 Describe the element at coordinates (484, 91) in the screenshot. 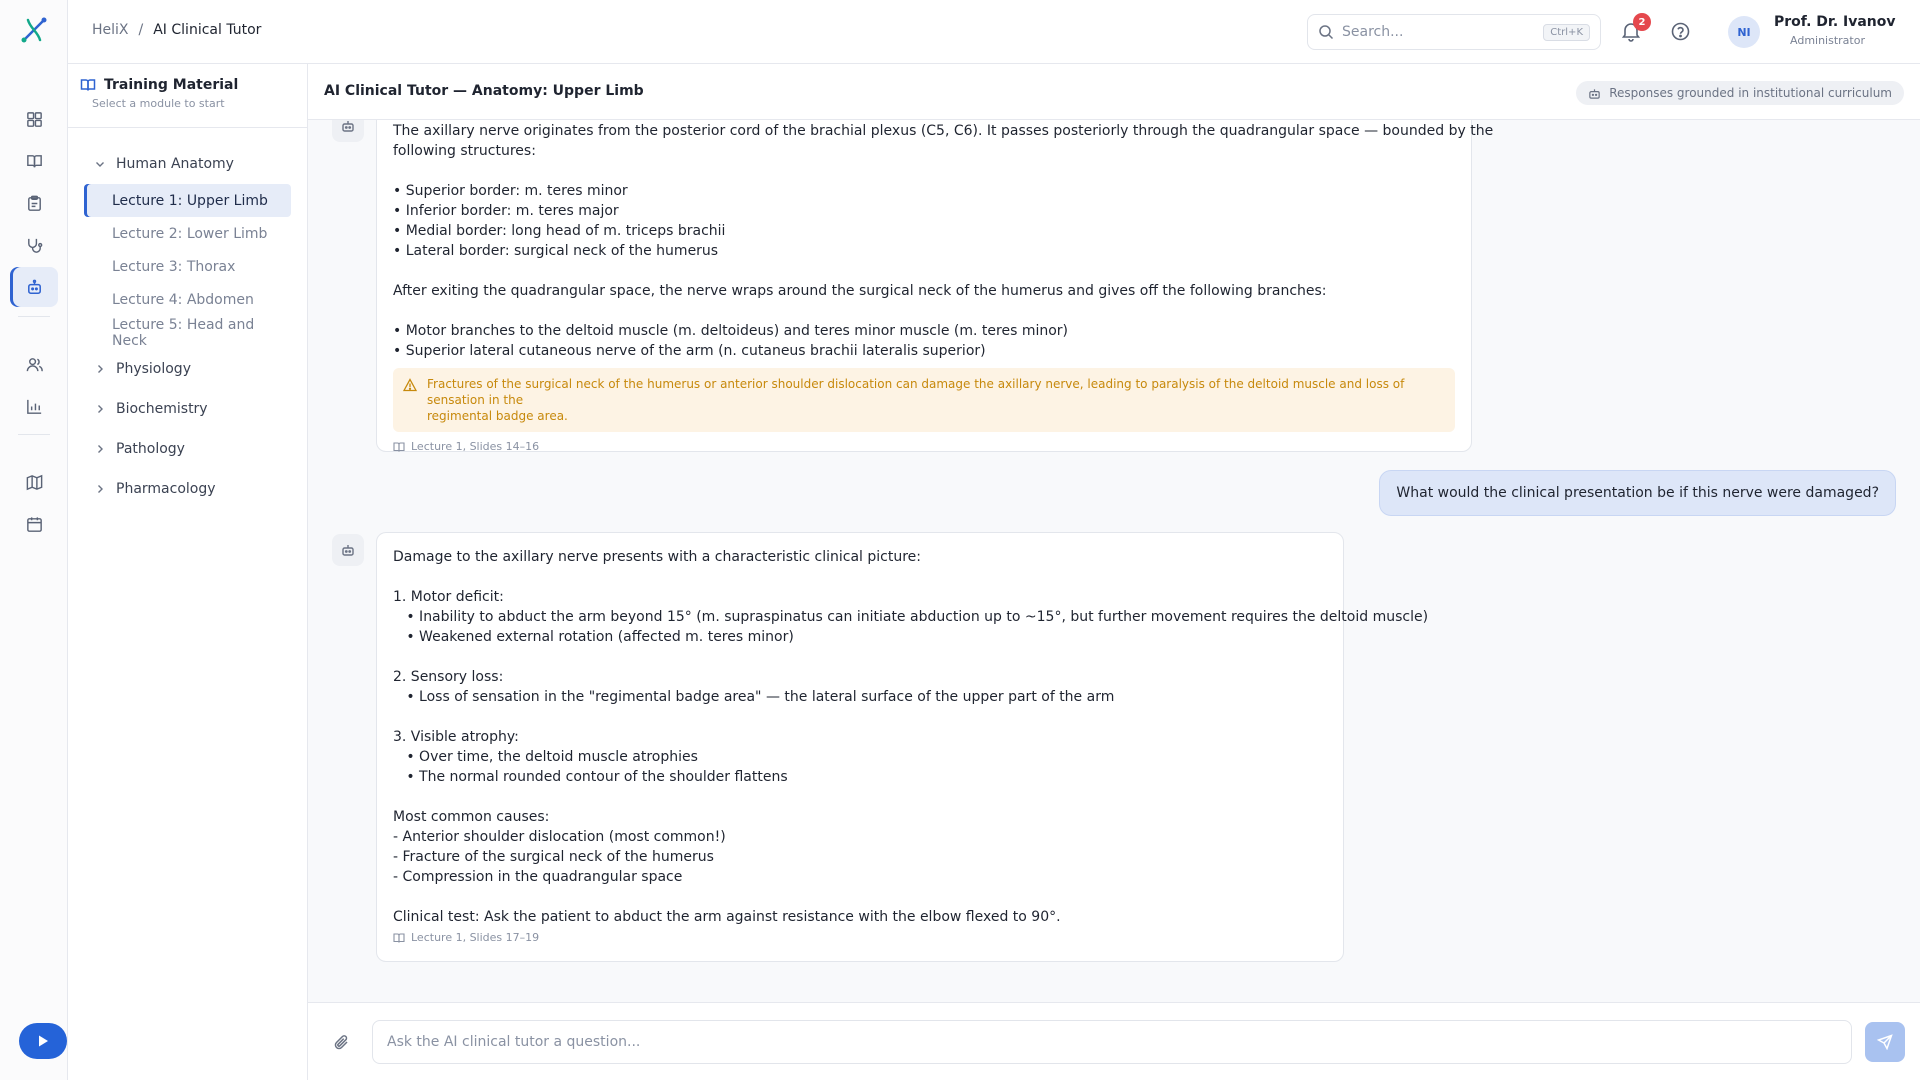

I see `chat-title: AI Clinical Tutor — Anatomy: Upper Limb` at that location.